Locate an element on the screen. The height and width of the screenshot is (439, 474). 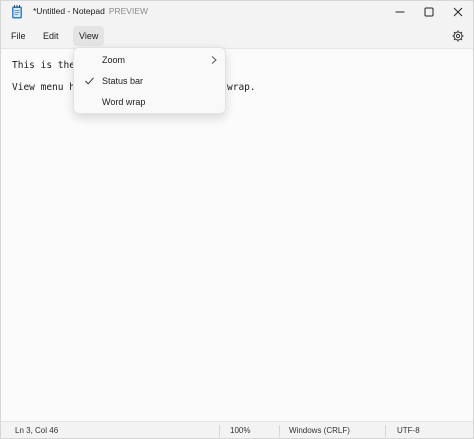
encoding: UTF-8 is located at coordinates (408, 430).